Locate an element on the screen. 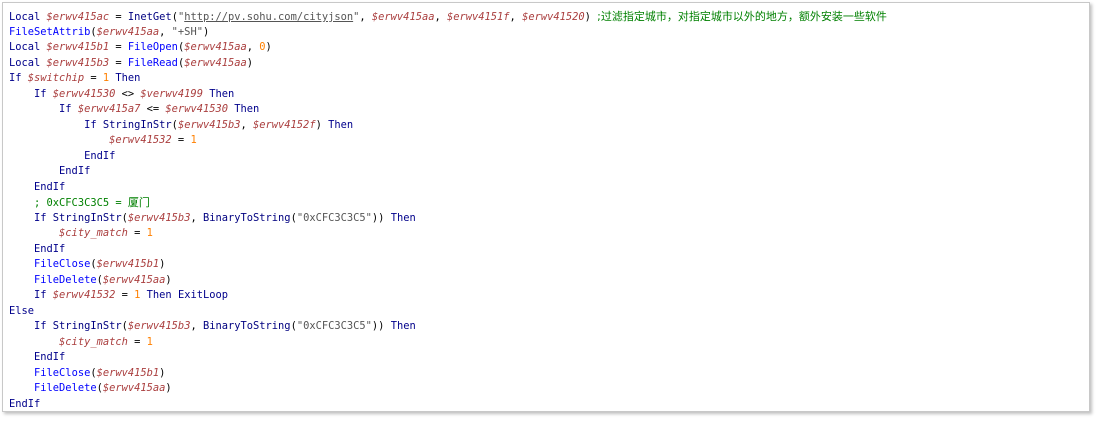 The width and height of the screenshot is (1098, 422). code-token: FileOpen is located at coordinates (152, 47).